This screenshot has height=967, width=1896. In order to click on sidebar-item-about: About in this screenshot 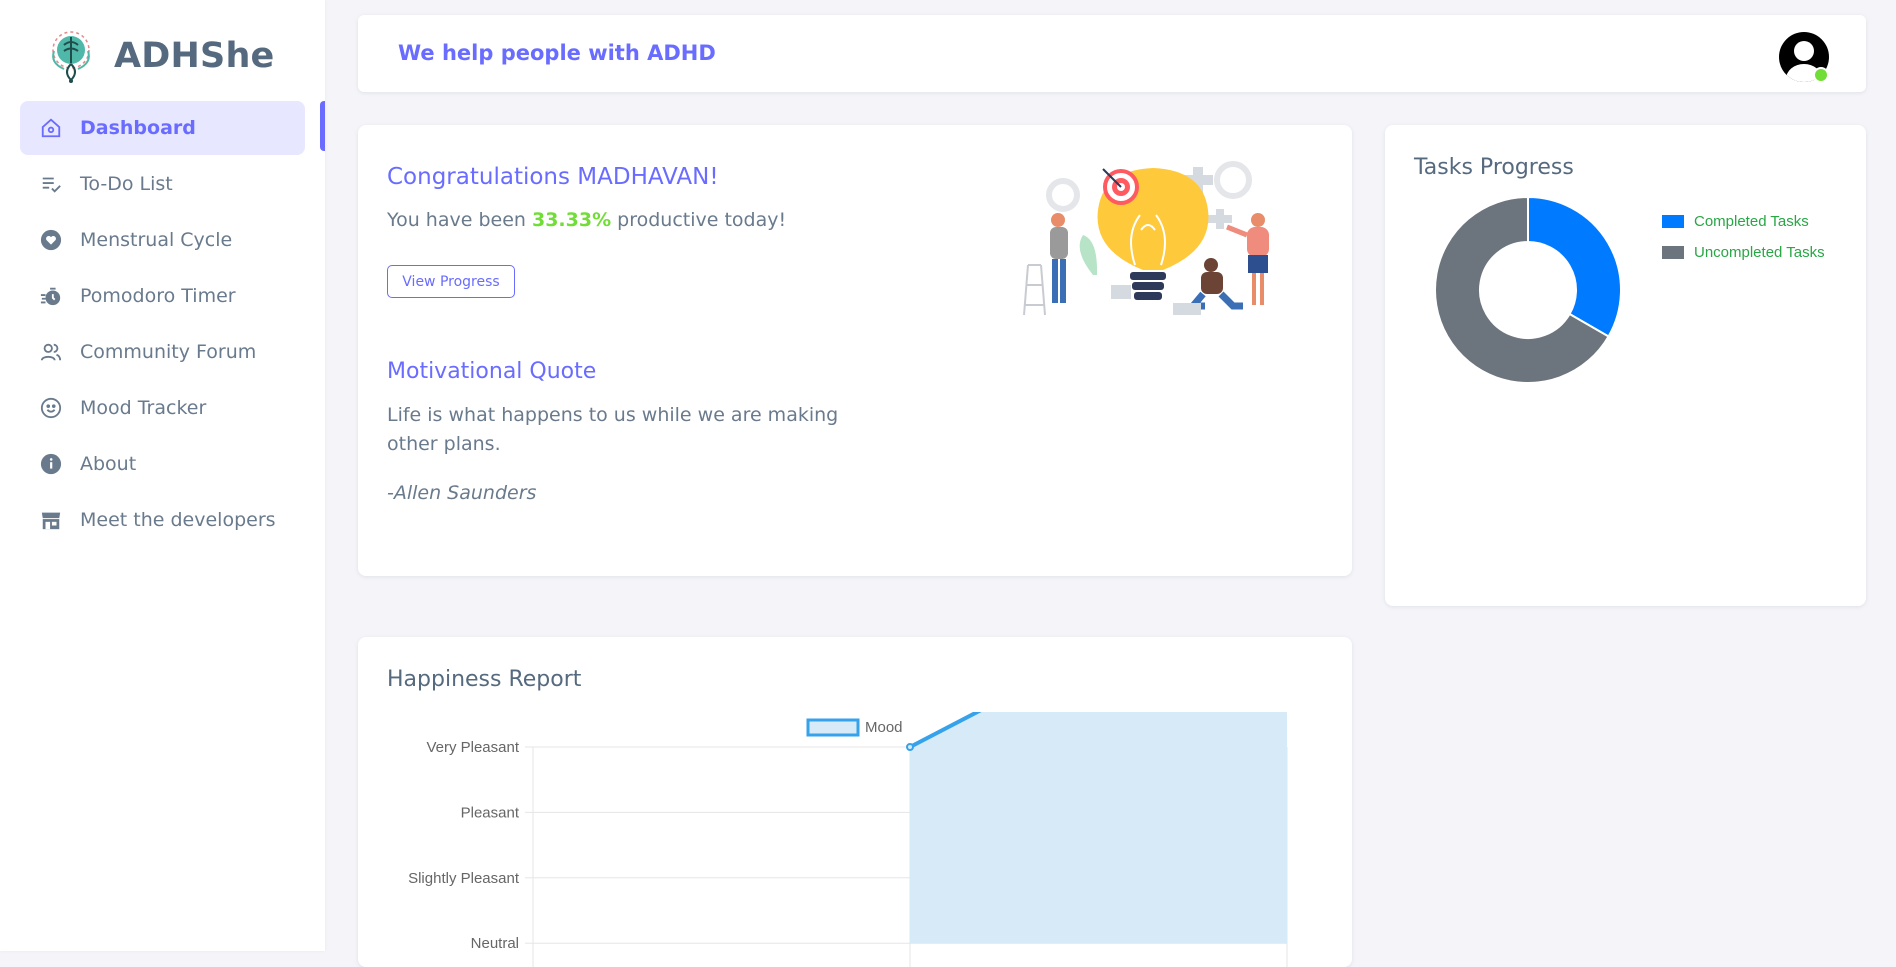, I will do `click(162, 464)`.